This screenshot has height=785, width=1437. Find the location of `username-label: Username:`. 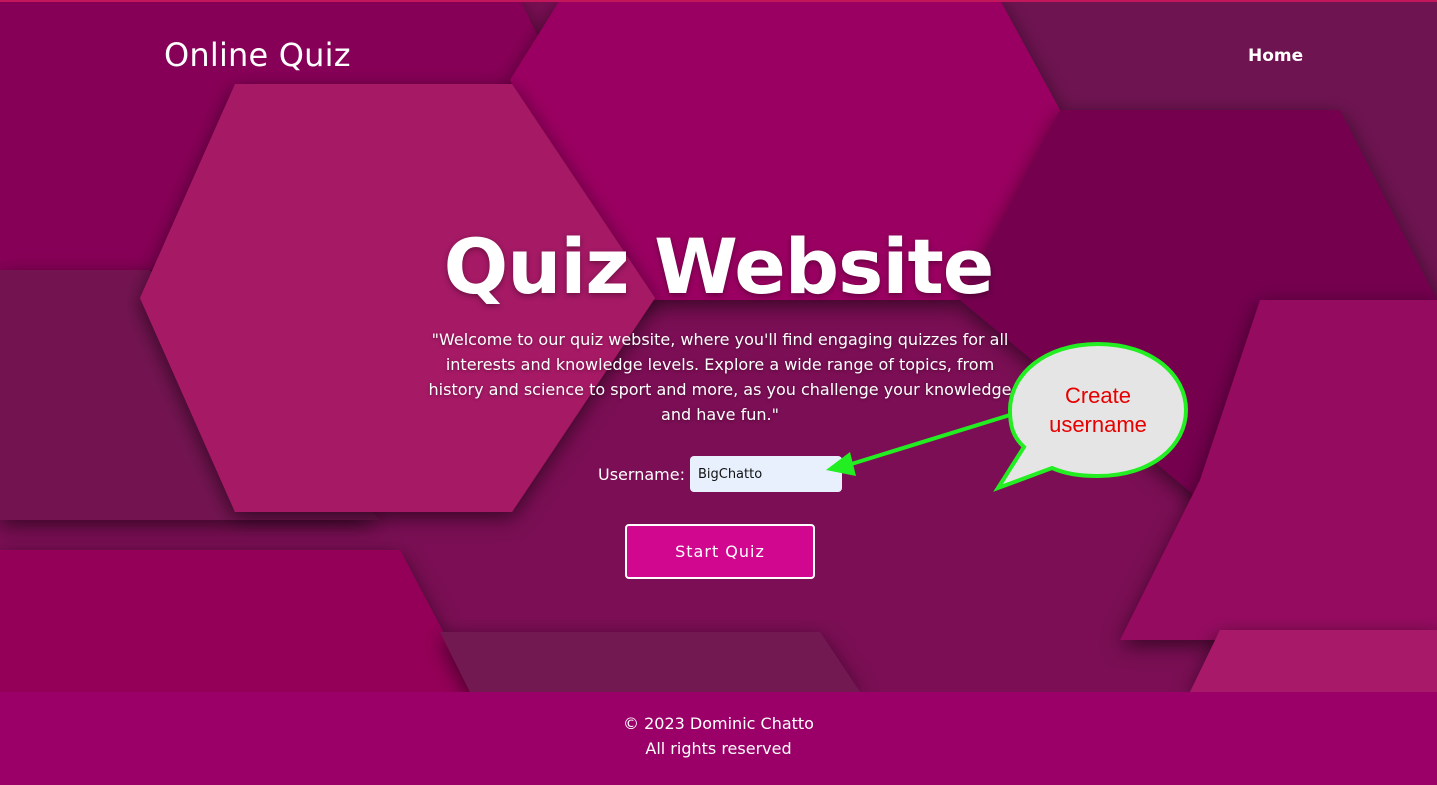

username-label: Username: is located at coordinates (641, 474).